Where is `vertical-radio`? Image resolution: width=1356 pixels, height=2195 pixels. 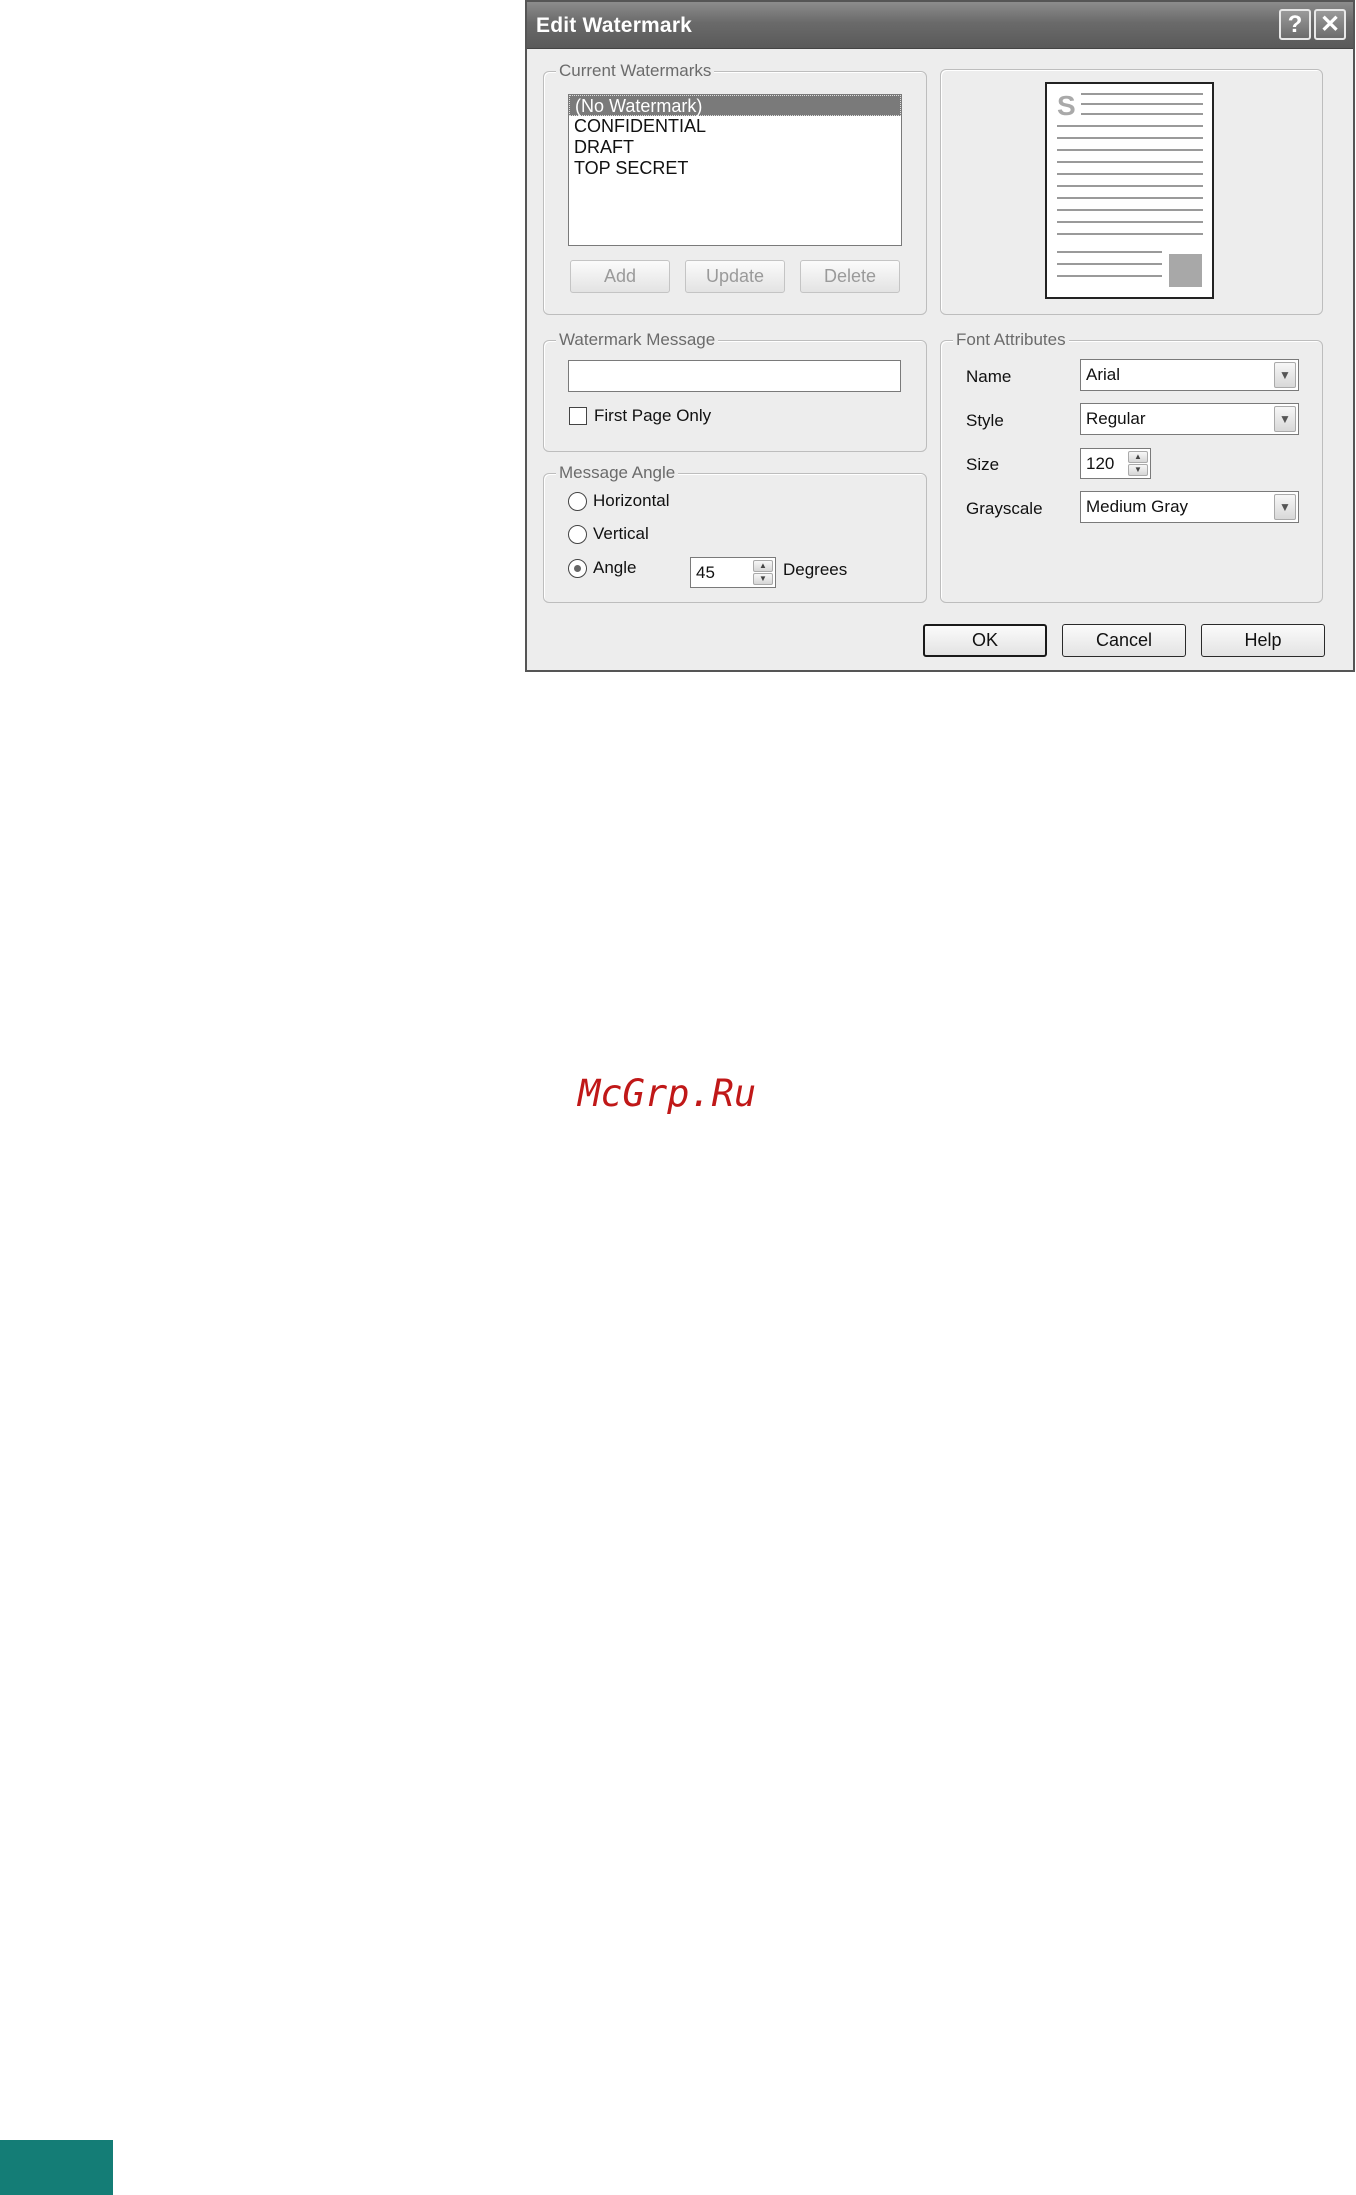
vertical-radio is located at coordinates (577, 534).